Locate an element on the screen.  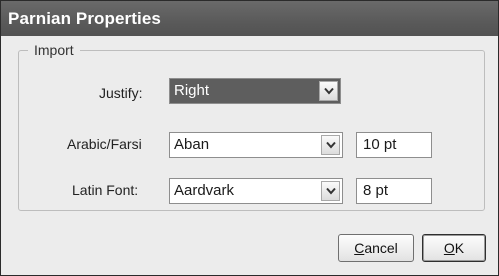
arabic-farsi-size-value: 10 pt is located at coordinates (380, 144).